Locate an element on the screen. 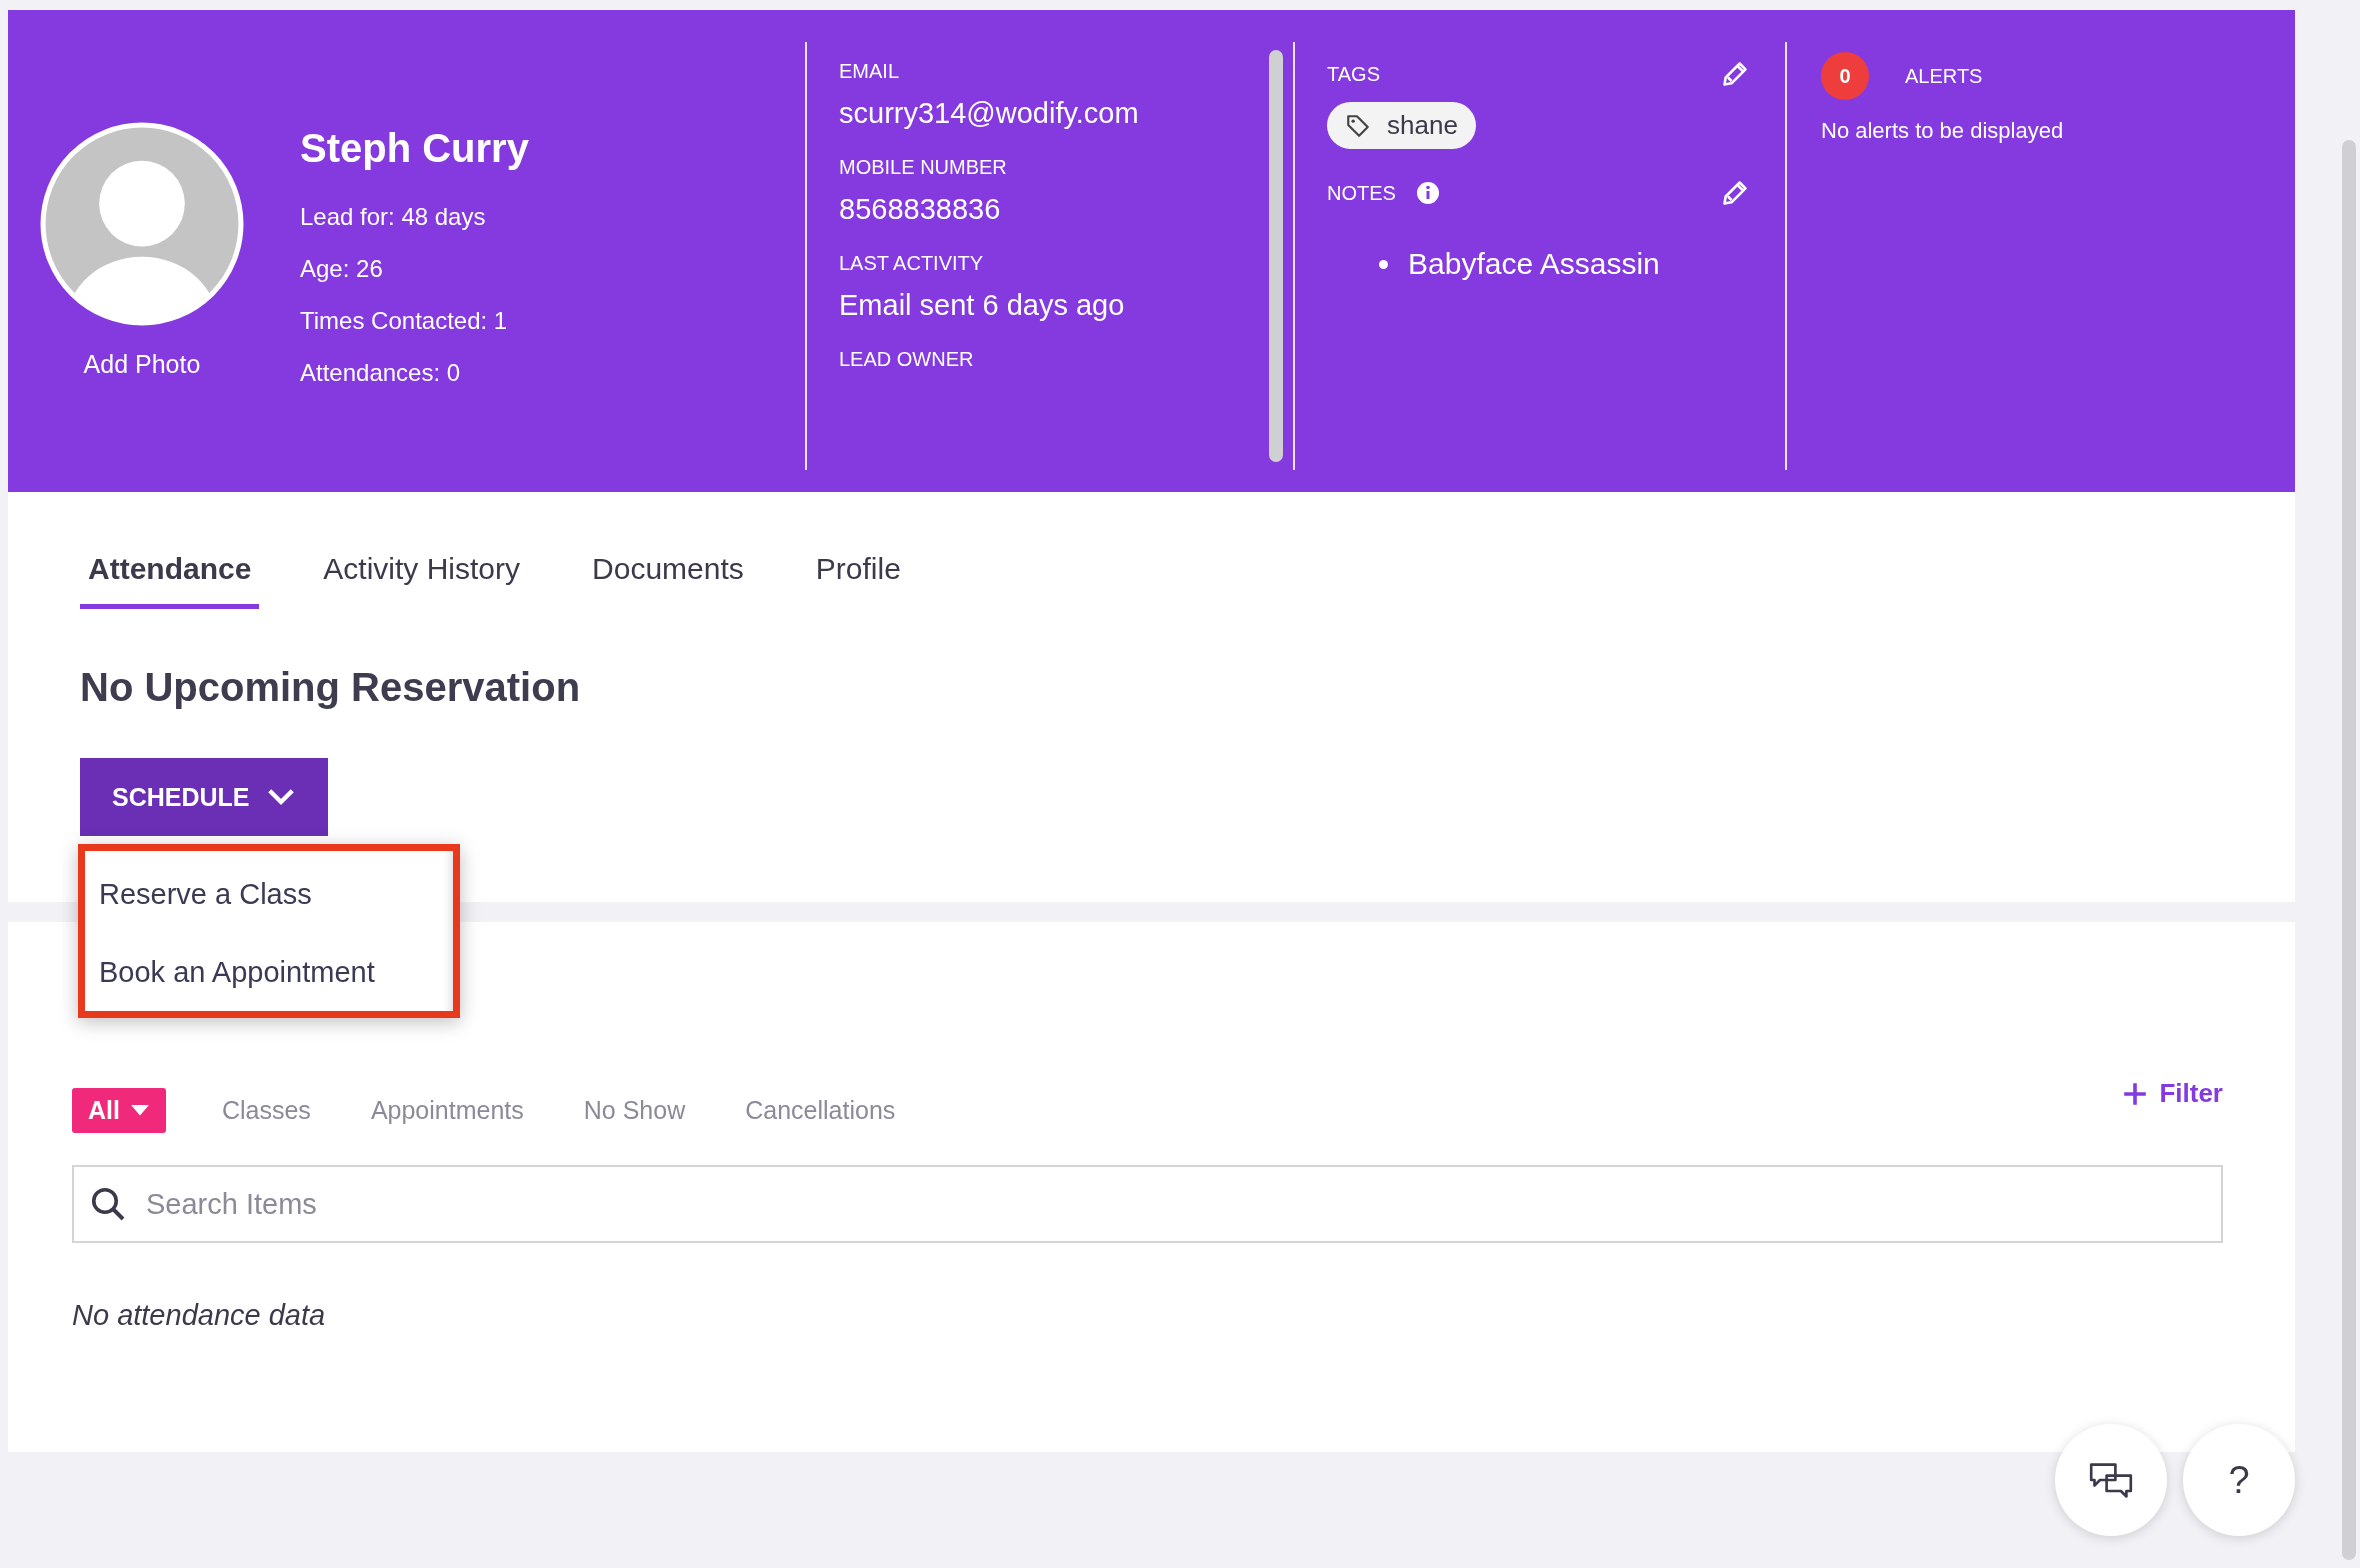 The width and height of the screenshot is (2360, 1568). avatar-icon is located at coordinates (142, 224).